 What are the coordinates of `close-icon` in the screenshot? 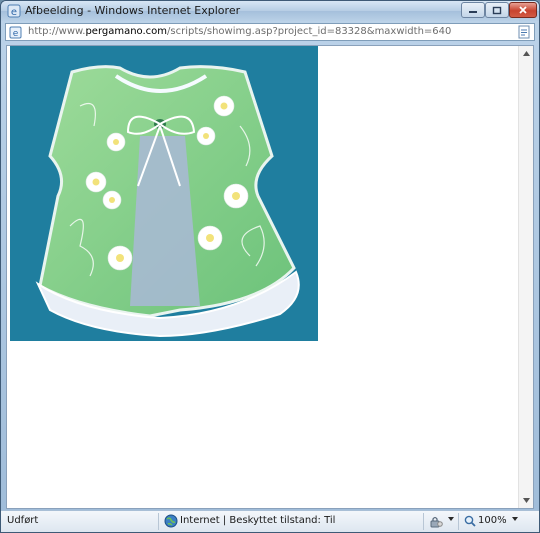 It's located at (523, 10).